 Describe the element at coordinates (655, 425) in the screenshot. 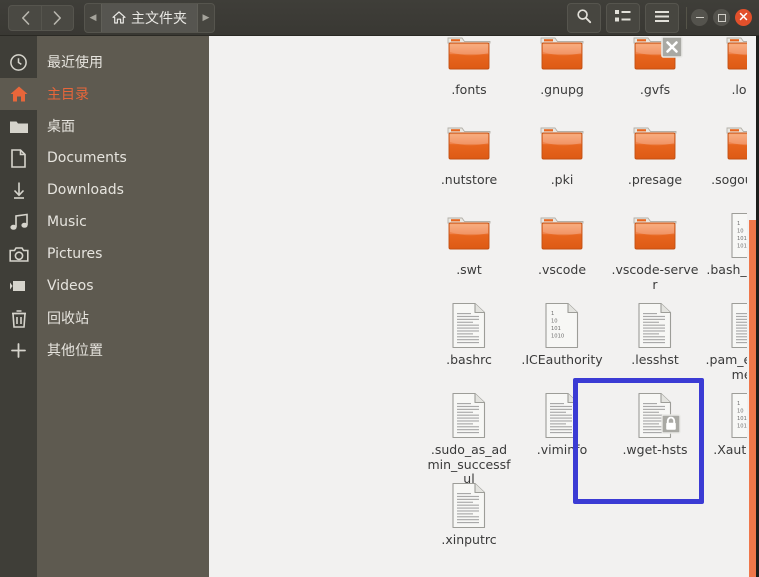

I see `file-item: .wget-hsts` at that location.